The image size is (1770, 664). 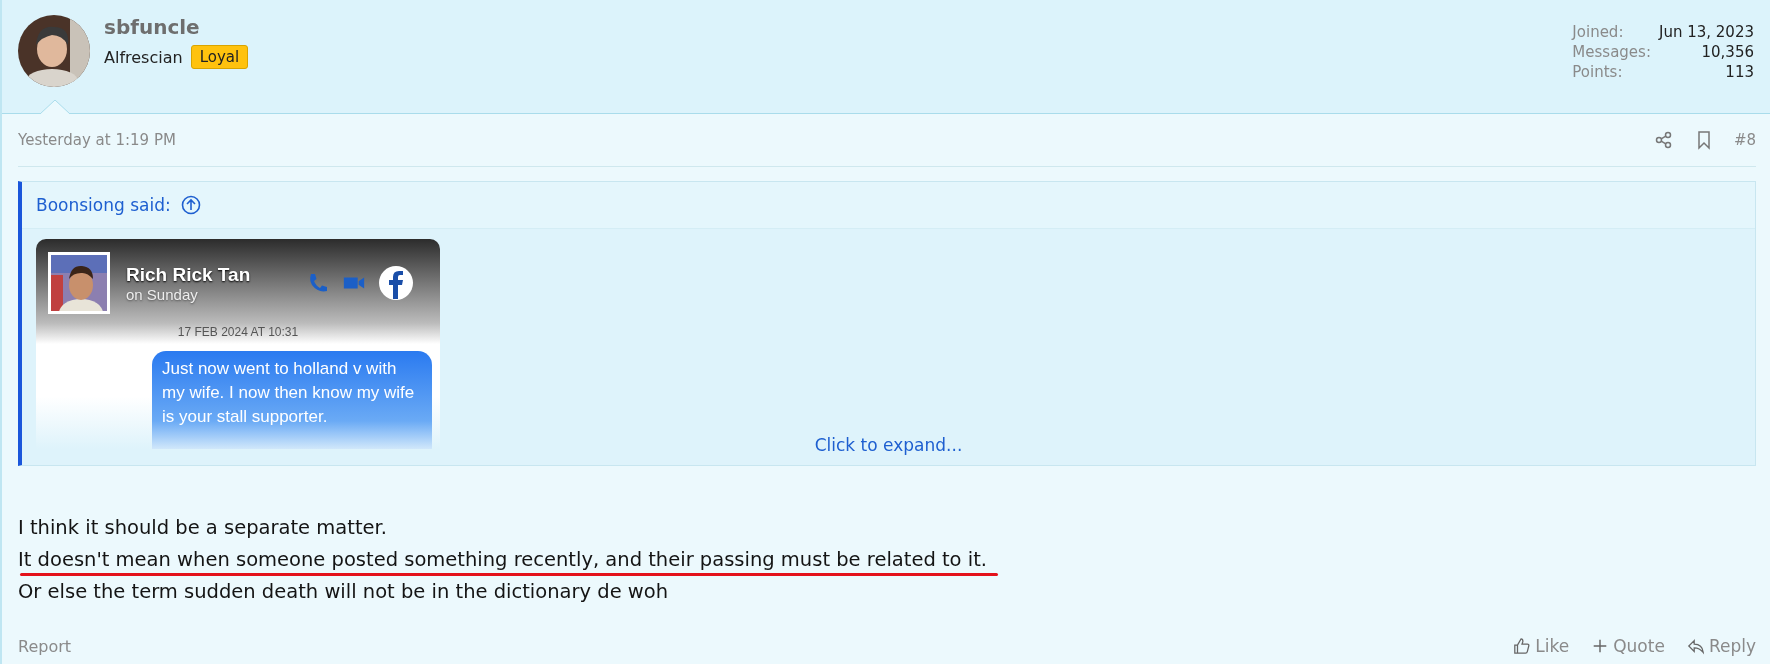 What do you see at coordinates (1598, 32) in the screenshot?
I see `stat-label: Joined:` at bounding box center [1598, 32].